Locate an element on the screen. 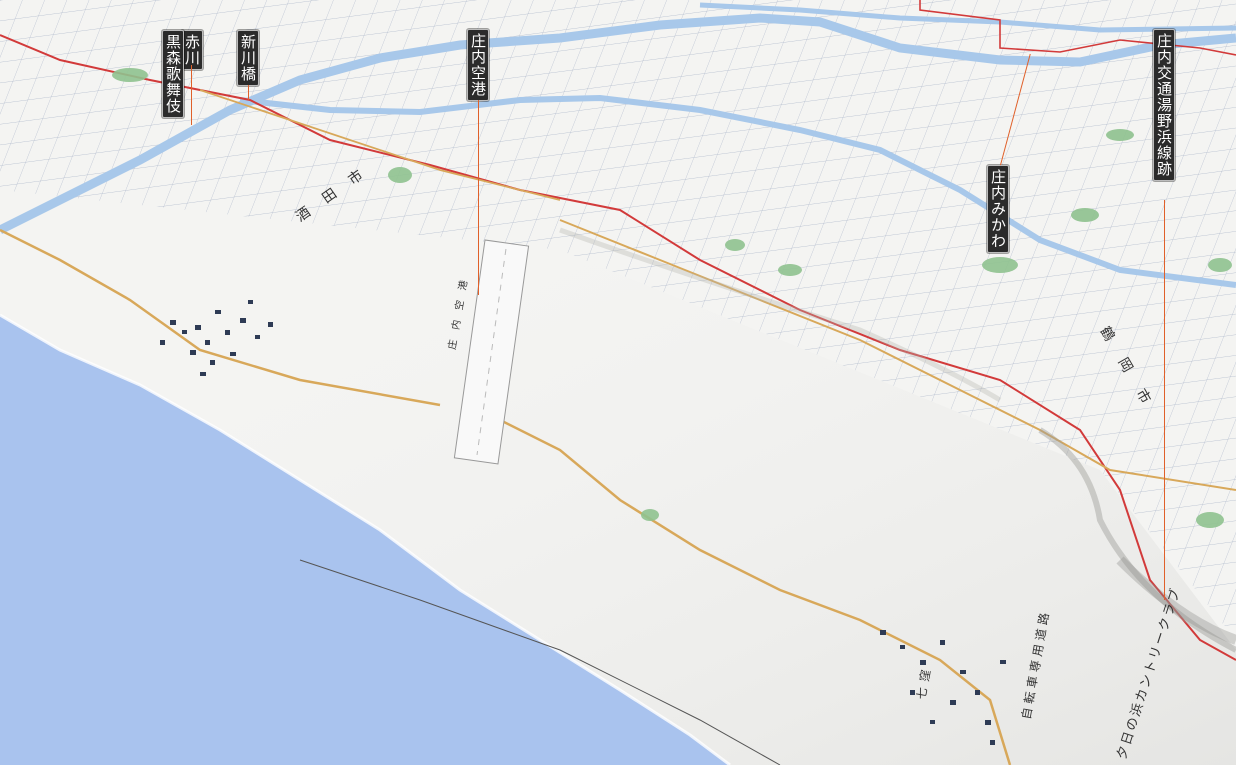 This screenshot has width=1236, height=765. callout-kurokawa: 黒森歌舞伎 is located at coordinates (173, 74).